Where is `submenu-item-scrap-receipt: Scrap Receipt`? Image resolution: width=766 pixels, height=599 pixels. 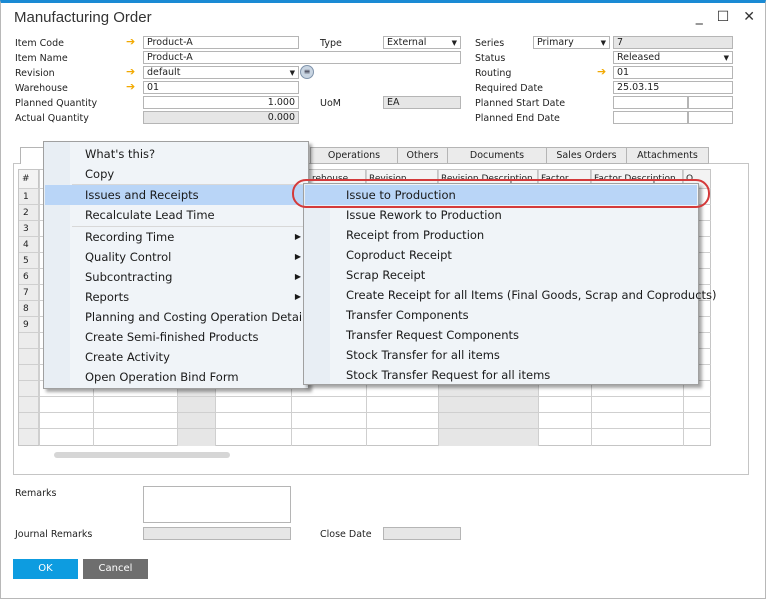
submenu-item-scrap-receipt: Scrap Receipt is located at coordinates (501, 275).